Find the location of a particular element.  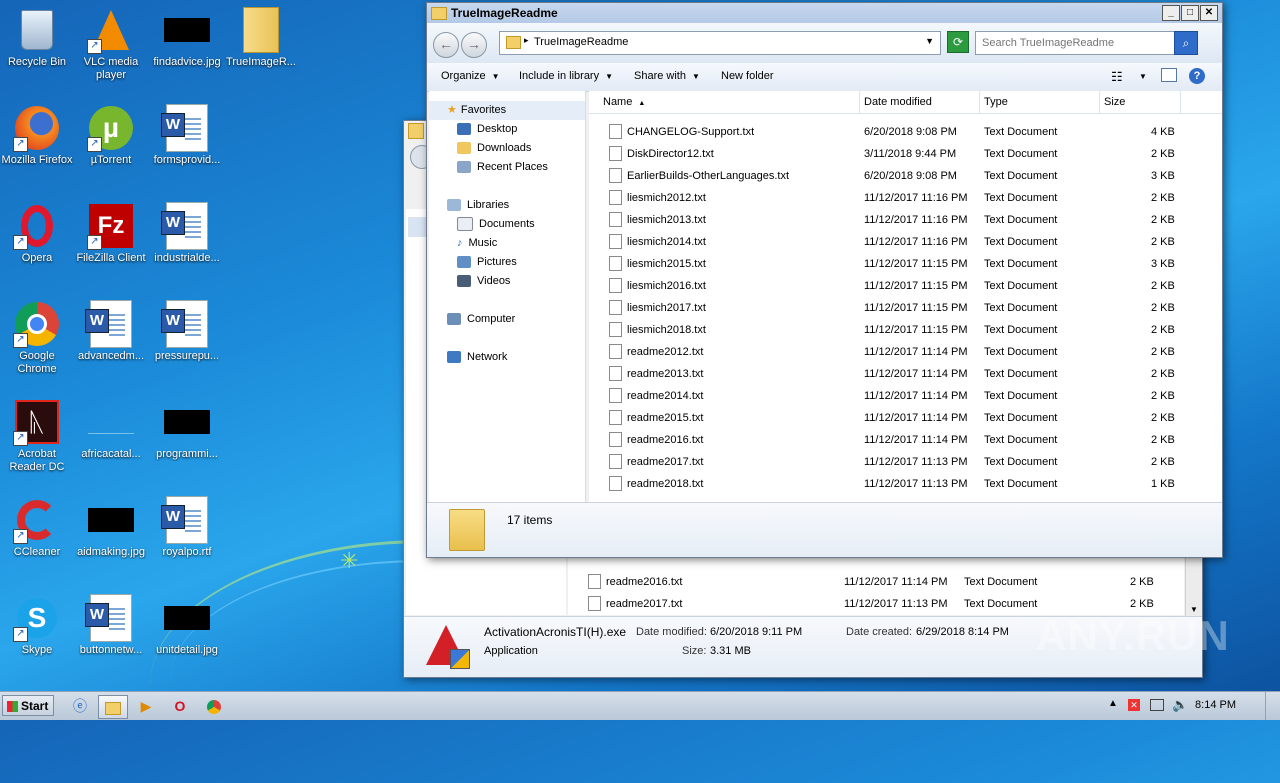

breadcrumb-arrow-icon: ▸ is located at coordinates (526, 40).